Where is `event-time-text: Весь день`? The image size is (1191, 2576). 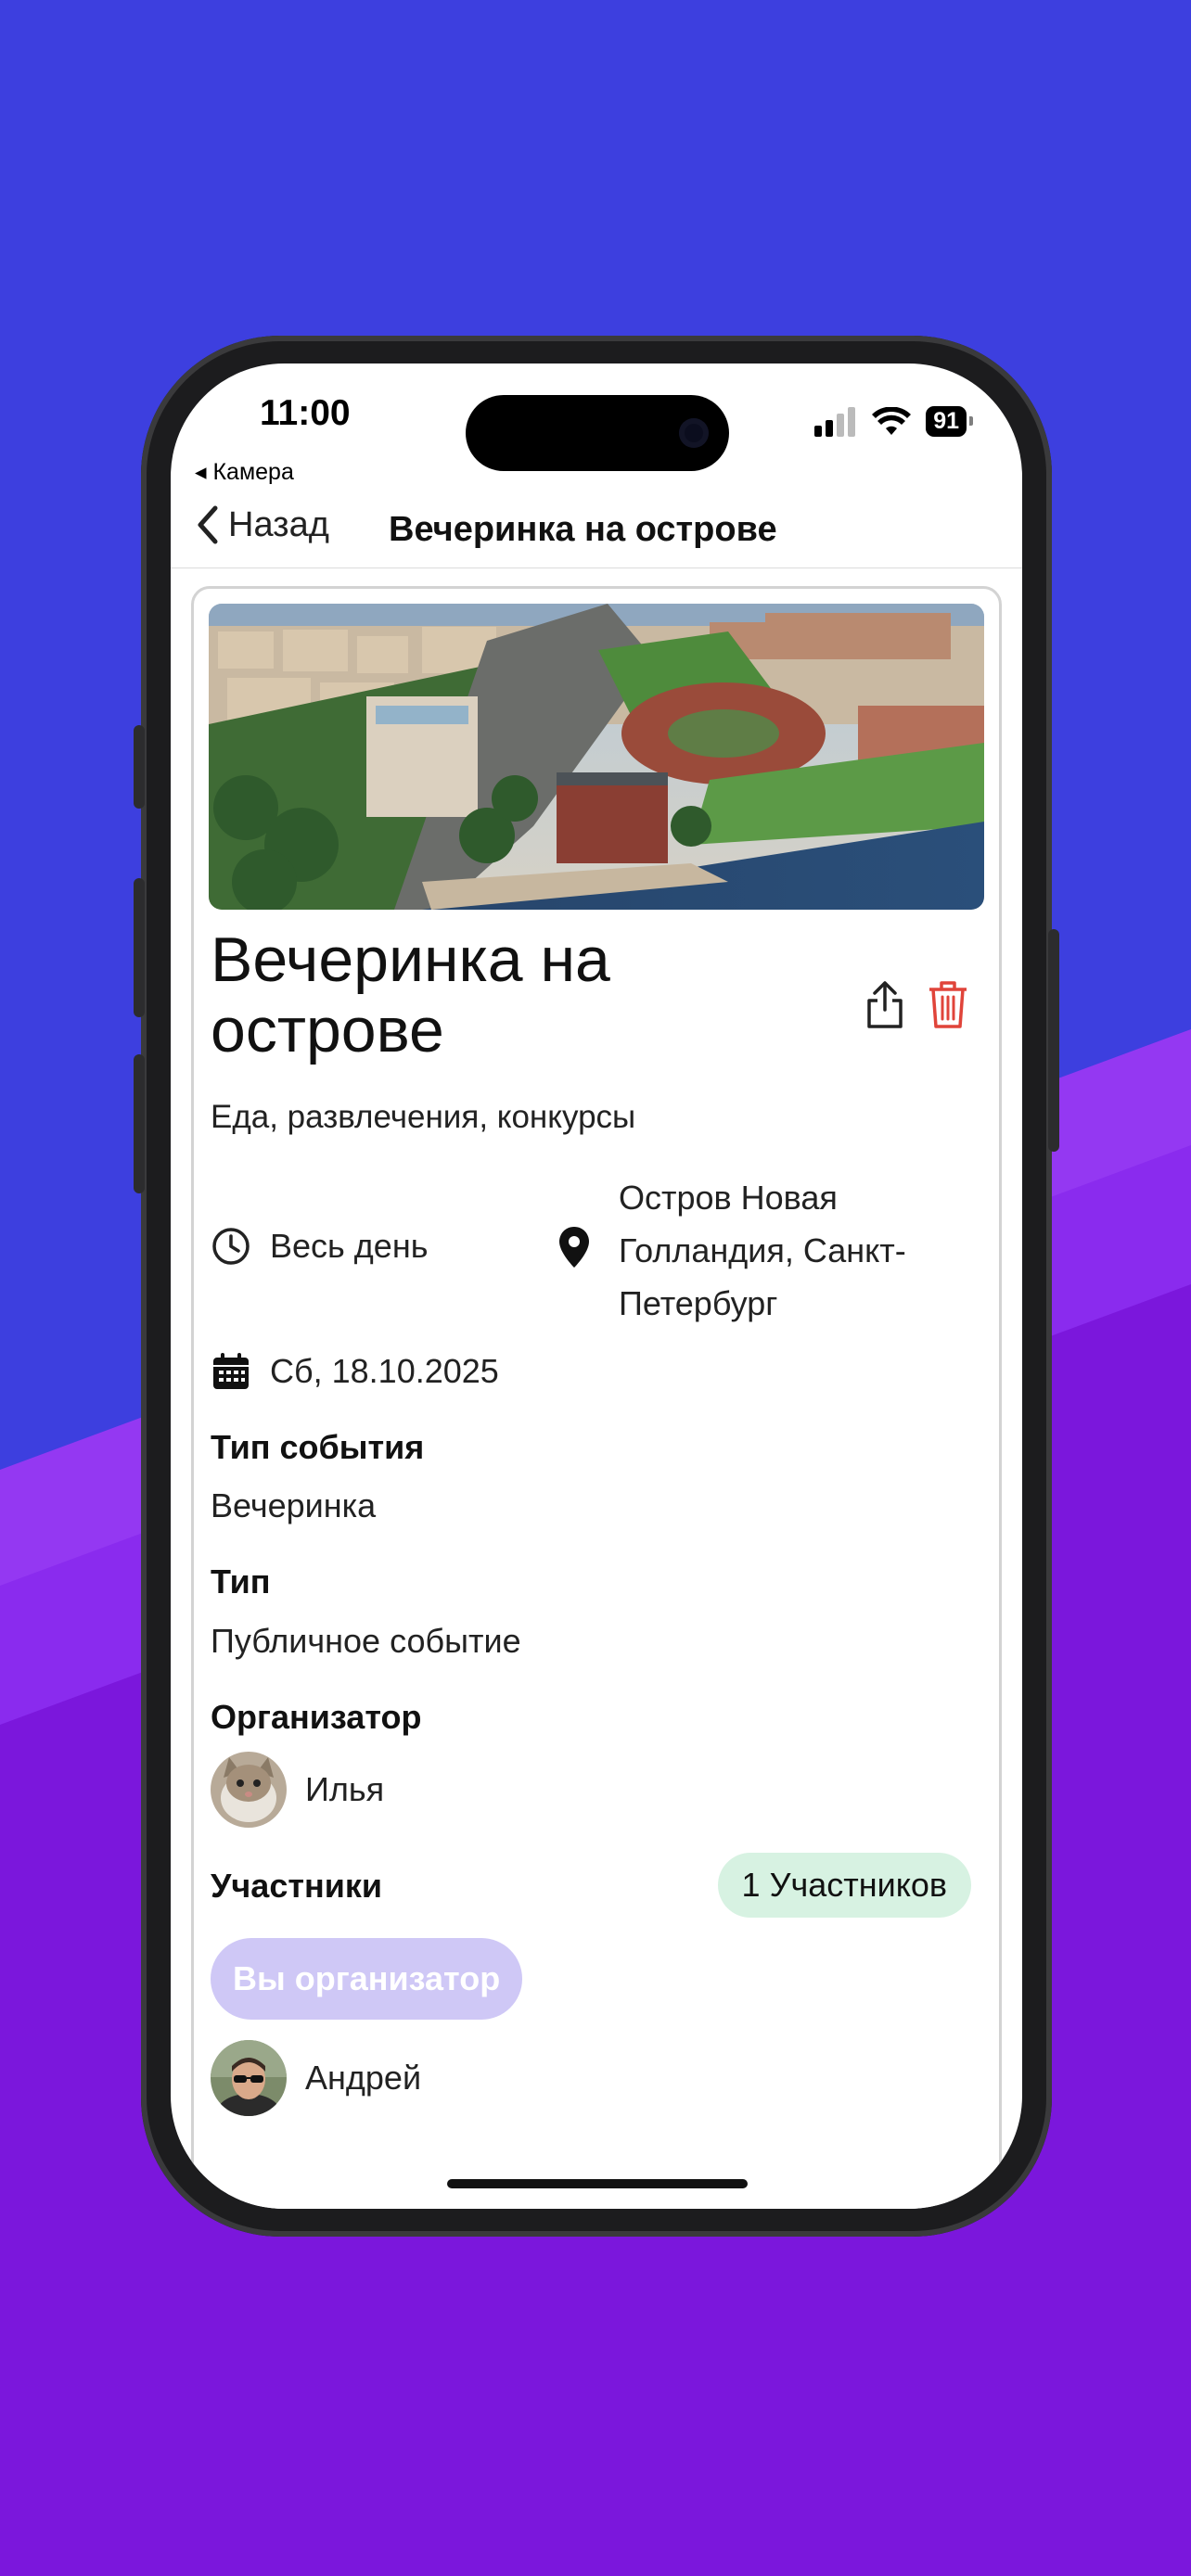 event-time-text: Весь день is located at coordinates (349, 1246).